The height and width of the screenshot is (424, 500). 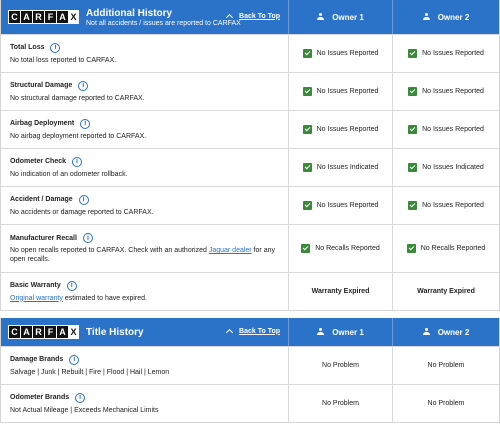 I want to click on logo-letter: C, so click(x=14, y=17).